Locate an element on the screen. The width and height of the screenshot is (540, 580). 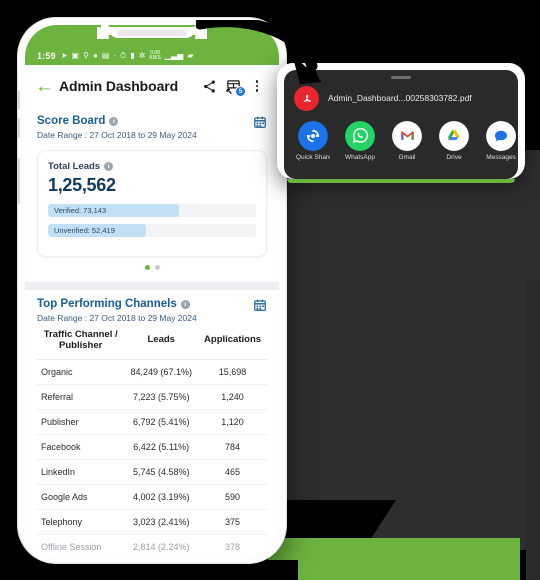
total-leads-label-row: Total Leads i is located at coordinates (152, 166).